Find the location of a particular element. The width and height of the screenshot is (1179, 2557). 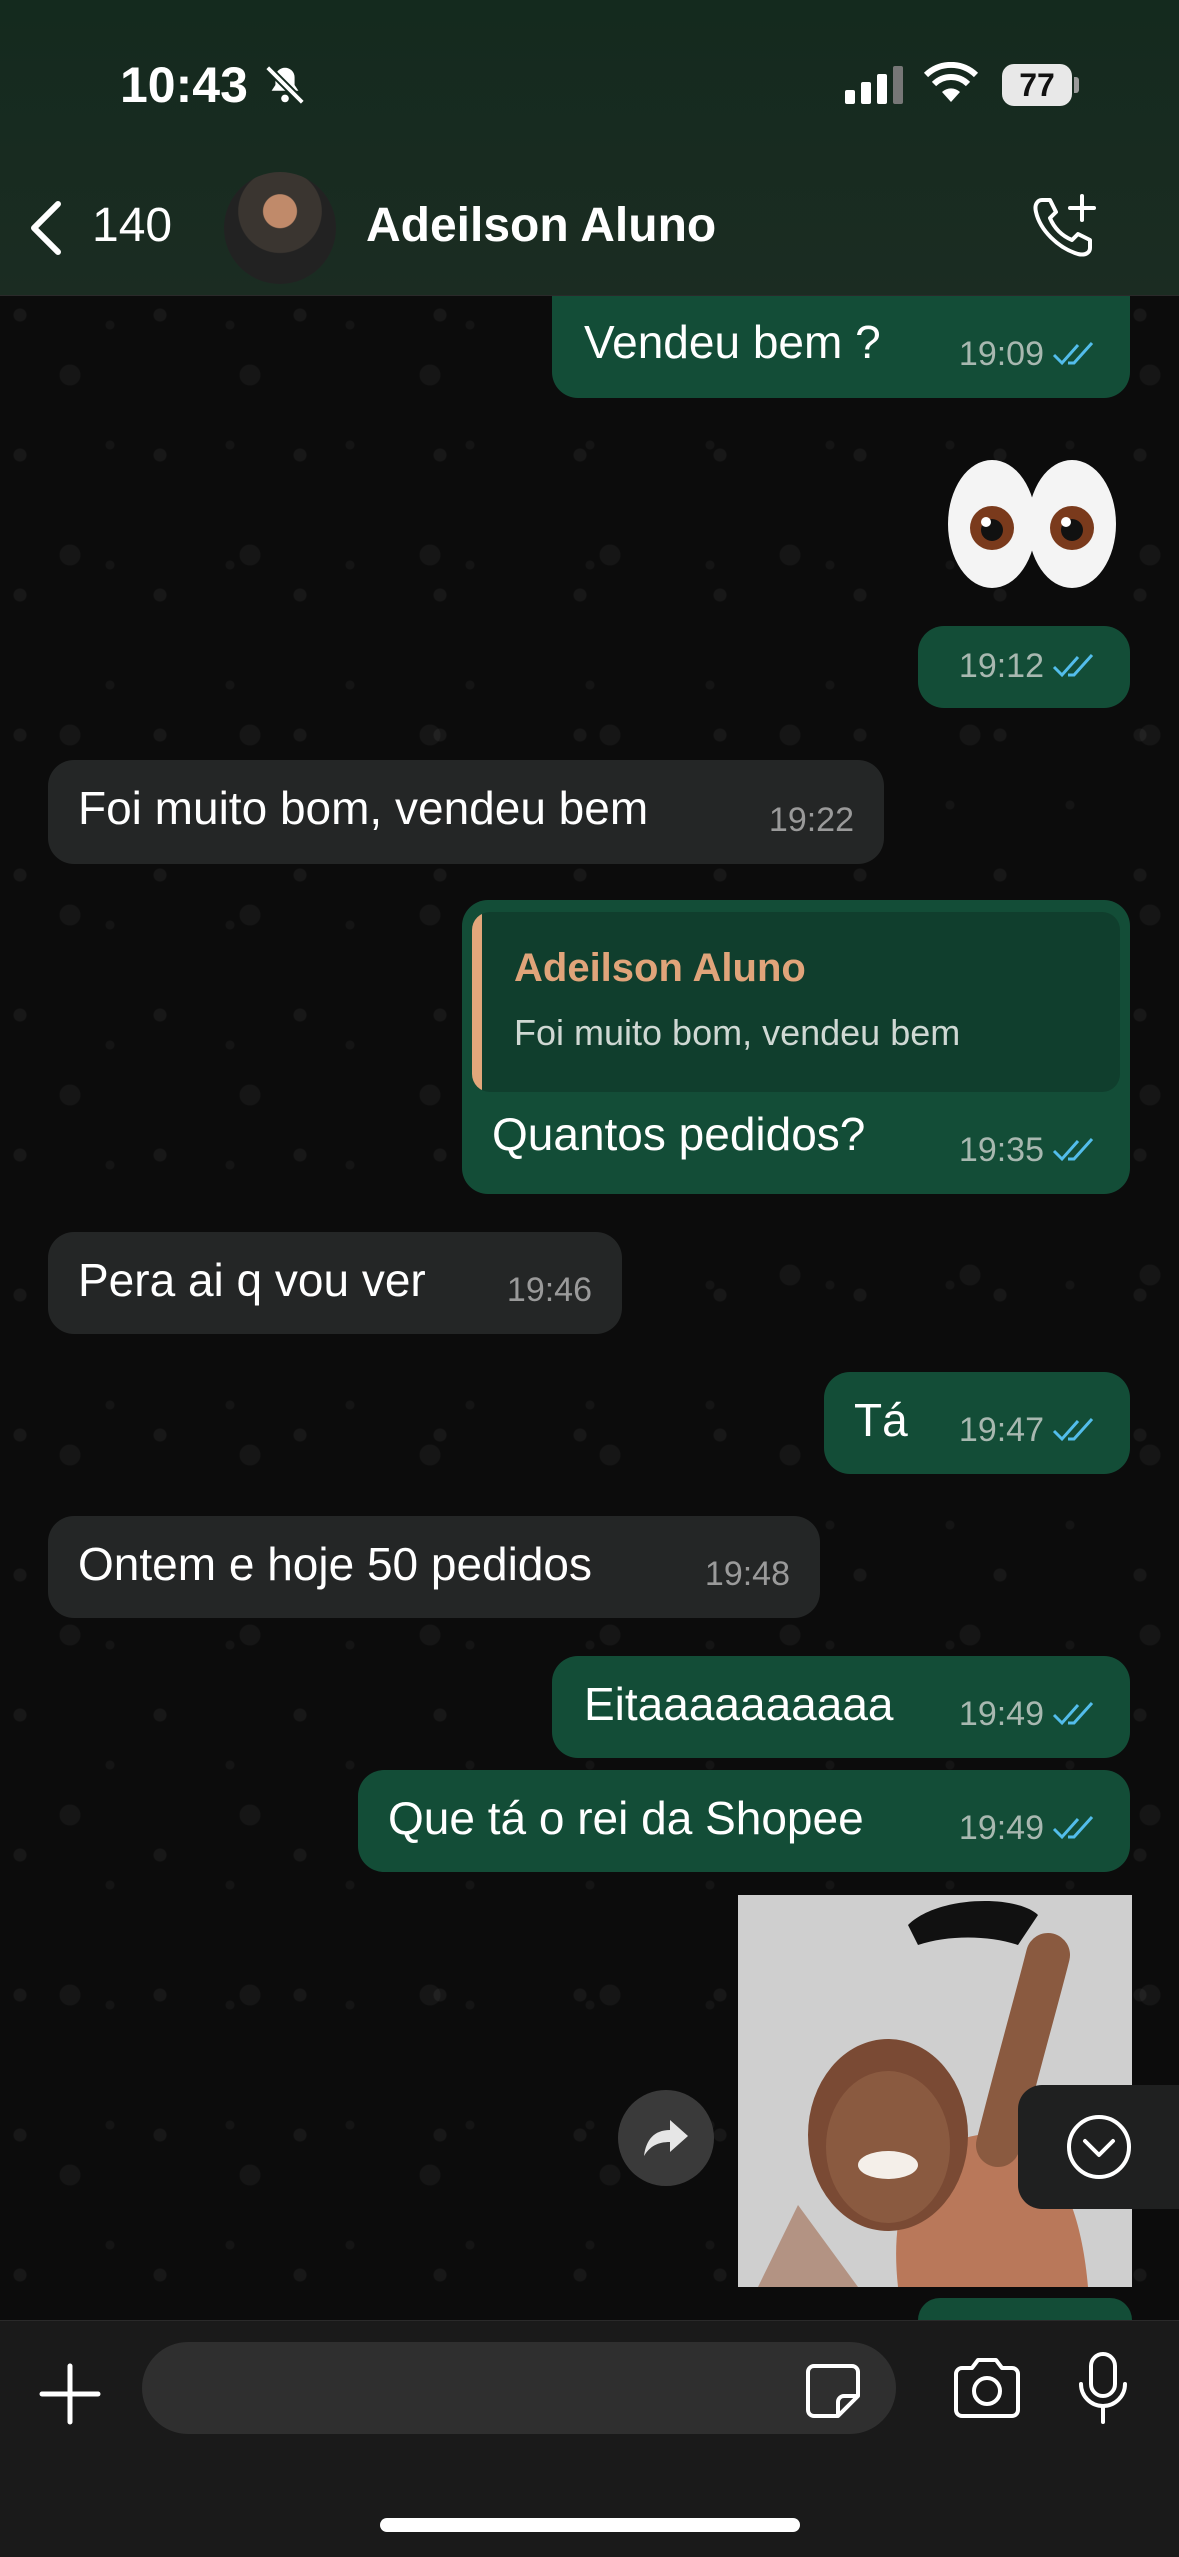

message-text: Que tá o rei da Shopee is located at coordinates (626, 1818).